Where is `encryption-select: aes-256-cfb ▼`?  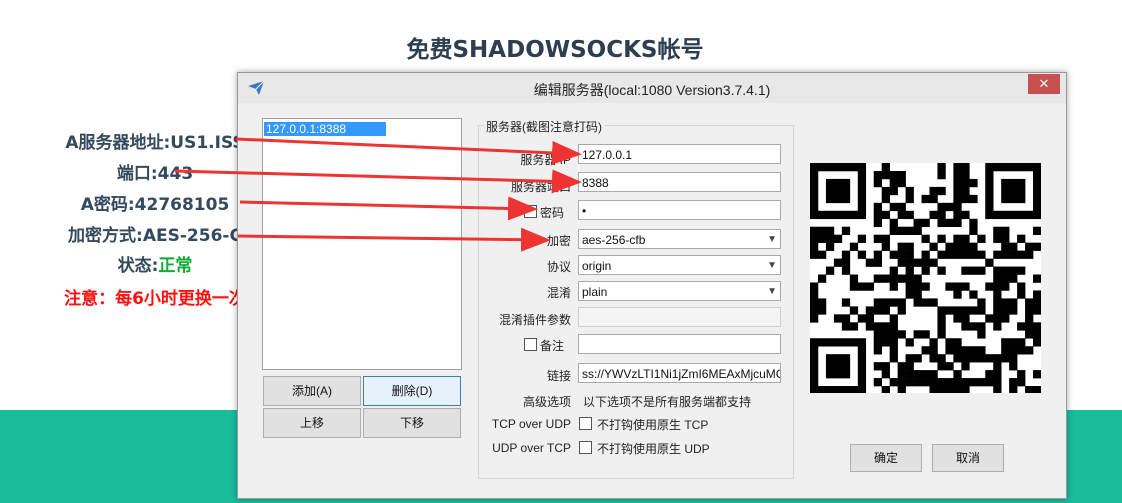
encryption-select: aes-256-cfb ▼ is located at coordinates (679, 239).